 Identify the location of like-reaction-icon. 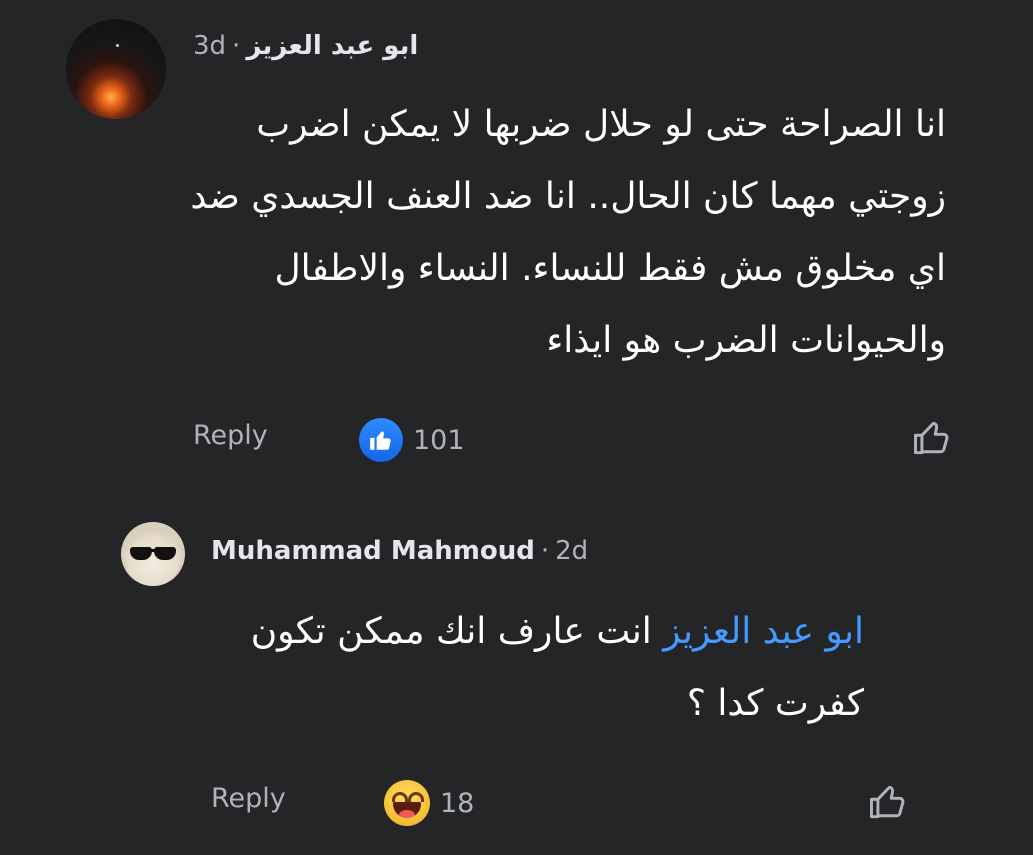
(381, 440).